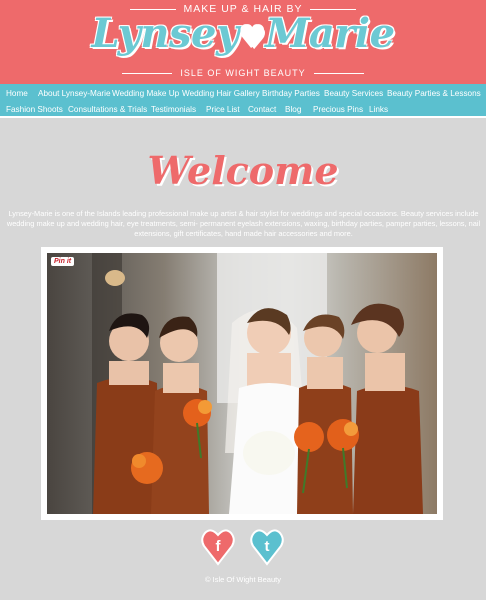 The height and width of the screenshot is (600, 486). Describe the element at coordinates (243, 579) in the screenshot. I see `copyright-text: © Isle Of Wight Beauty` at that location.